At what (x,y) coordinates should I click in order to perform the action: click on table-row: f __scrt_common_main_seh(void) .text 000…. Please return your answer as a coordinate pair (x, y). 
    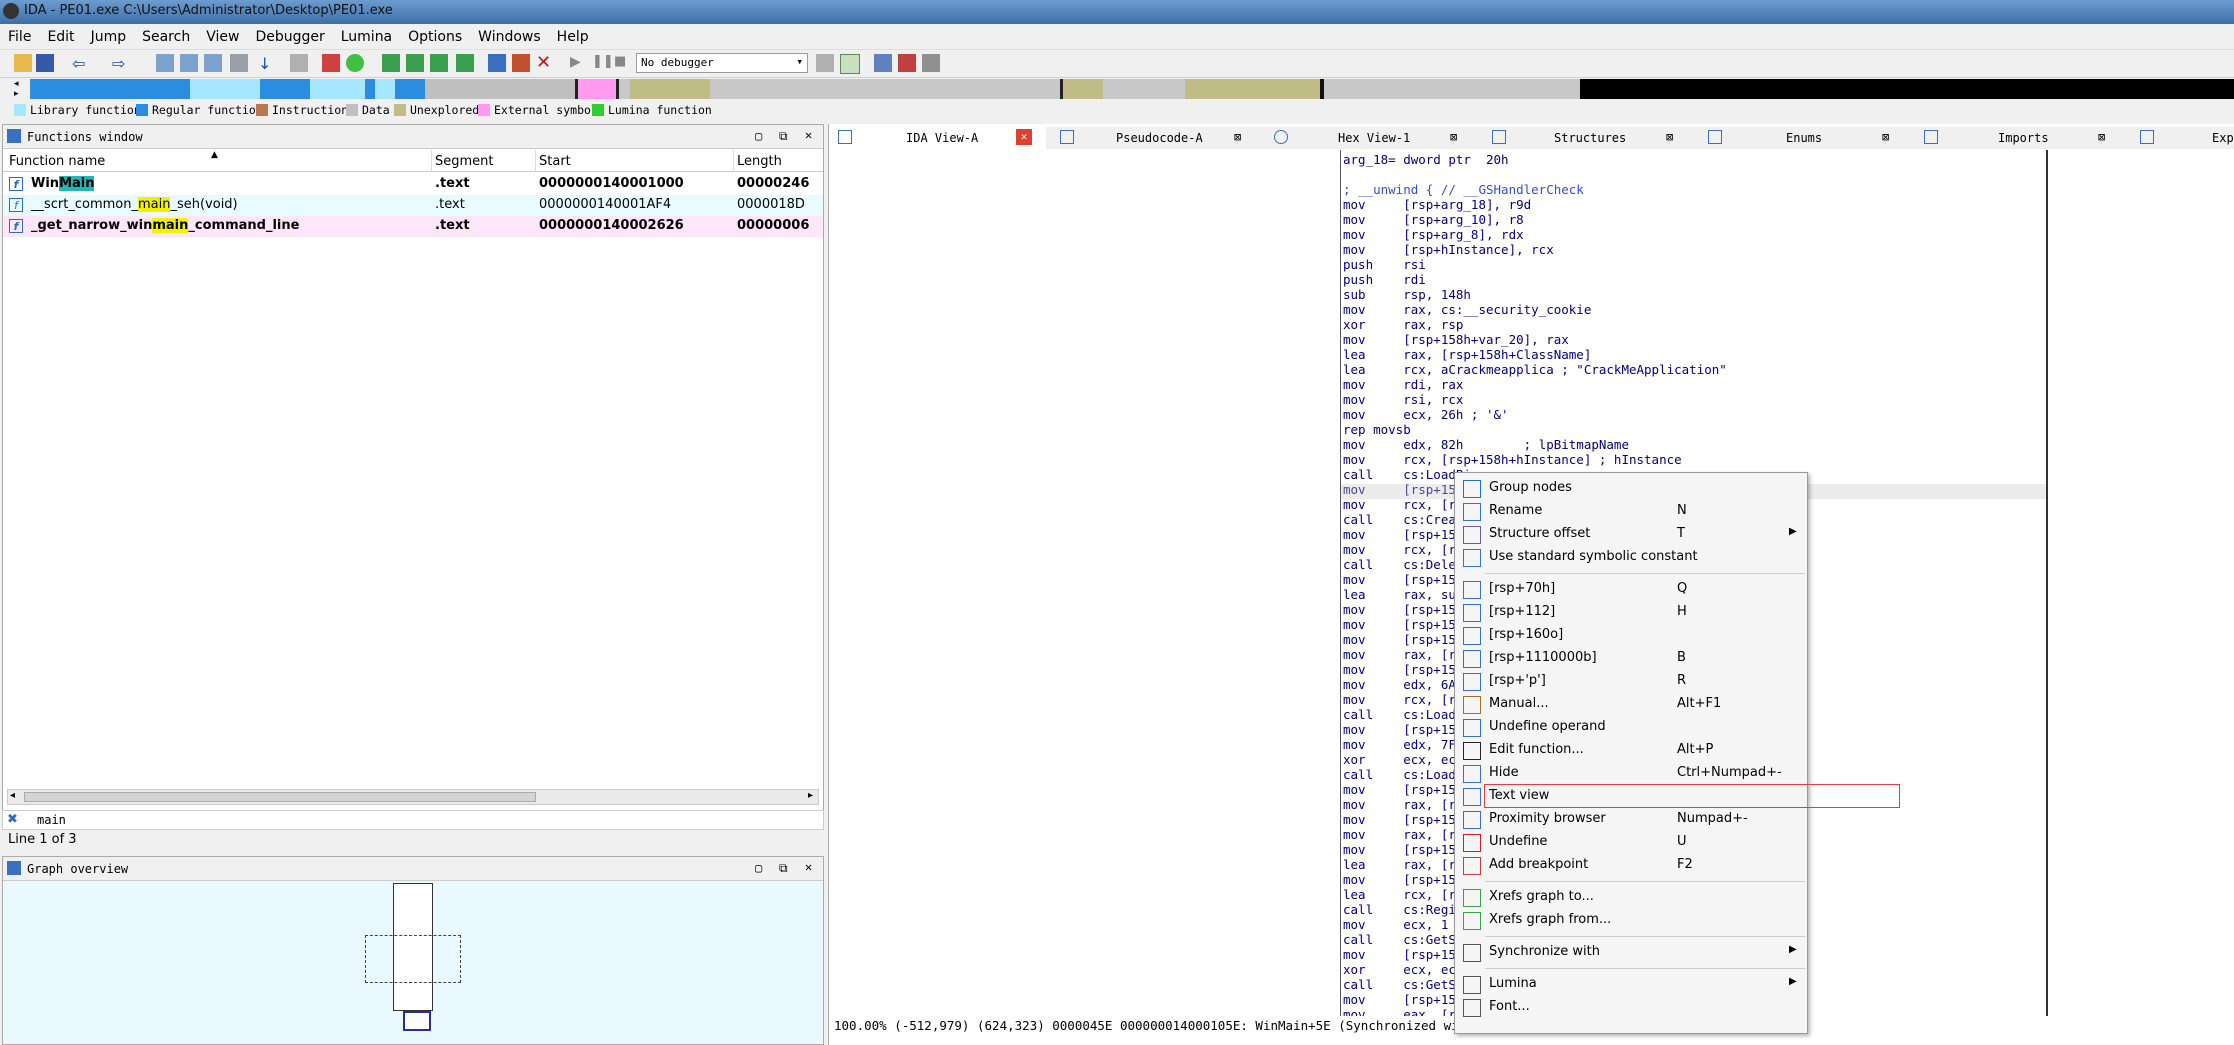
    Looking at the image, I should click on (413, 205).